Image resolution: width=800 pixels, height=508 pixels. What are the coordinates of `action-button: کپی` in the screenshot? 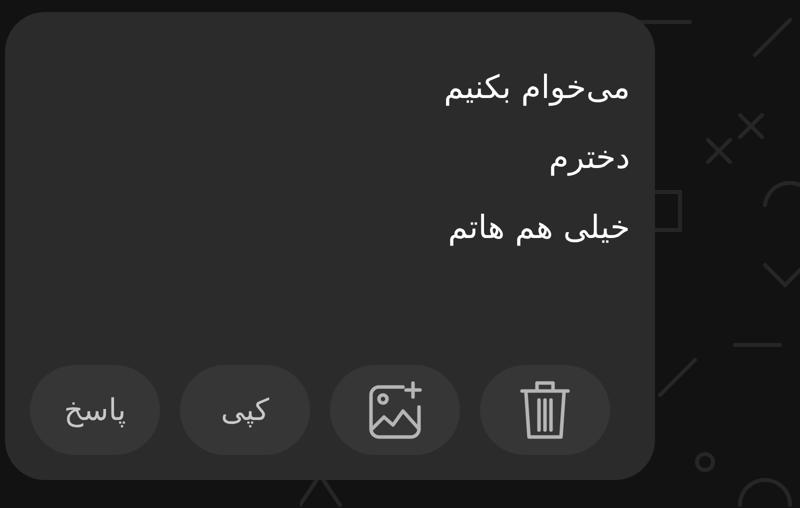 It's located at (245, 410).